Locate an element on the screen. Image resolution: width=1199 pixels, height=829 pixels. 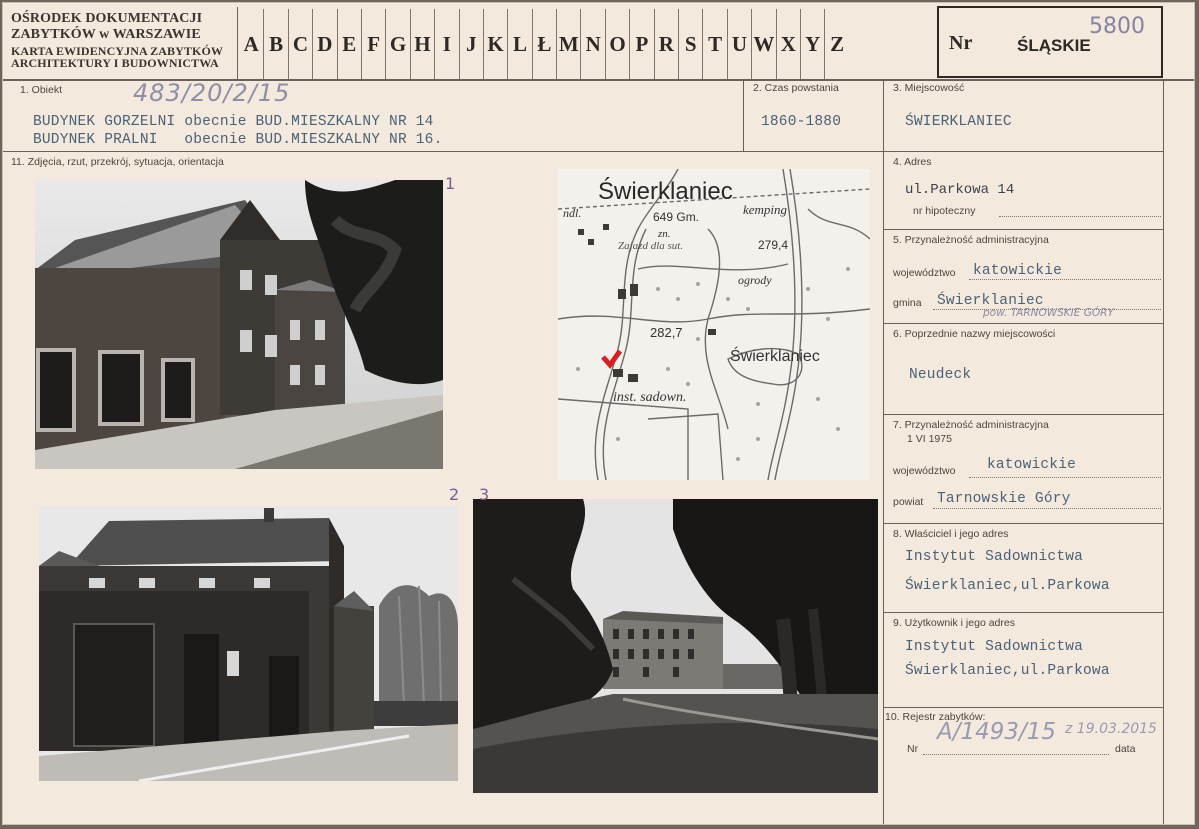
index-letter: O is located at coordinates (616, 44).